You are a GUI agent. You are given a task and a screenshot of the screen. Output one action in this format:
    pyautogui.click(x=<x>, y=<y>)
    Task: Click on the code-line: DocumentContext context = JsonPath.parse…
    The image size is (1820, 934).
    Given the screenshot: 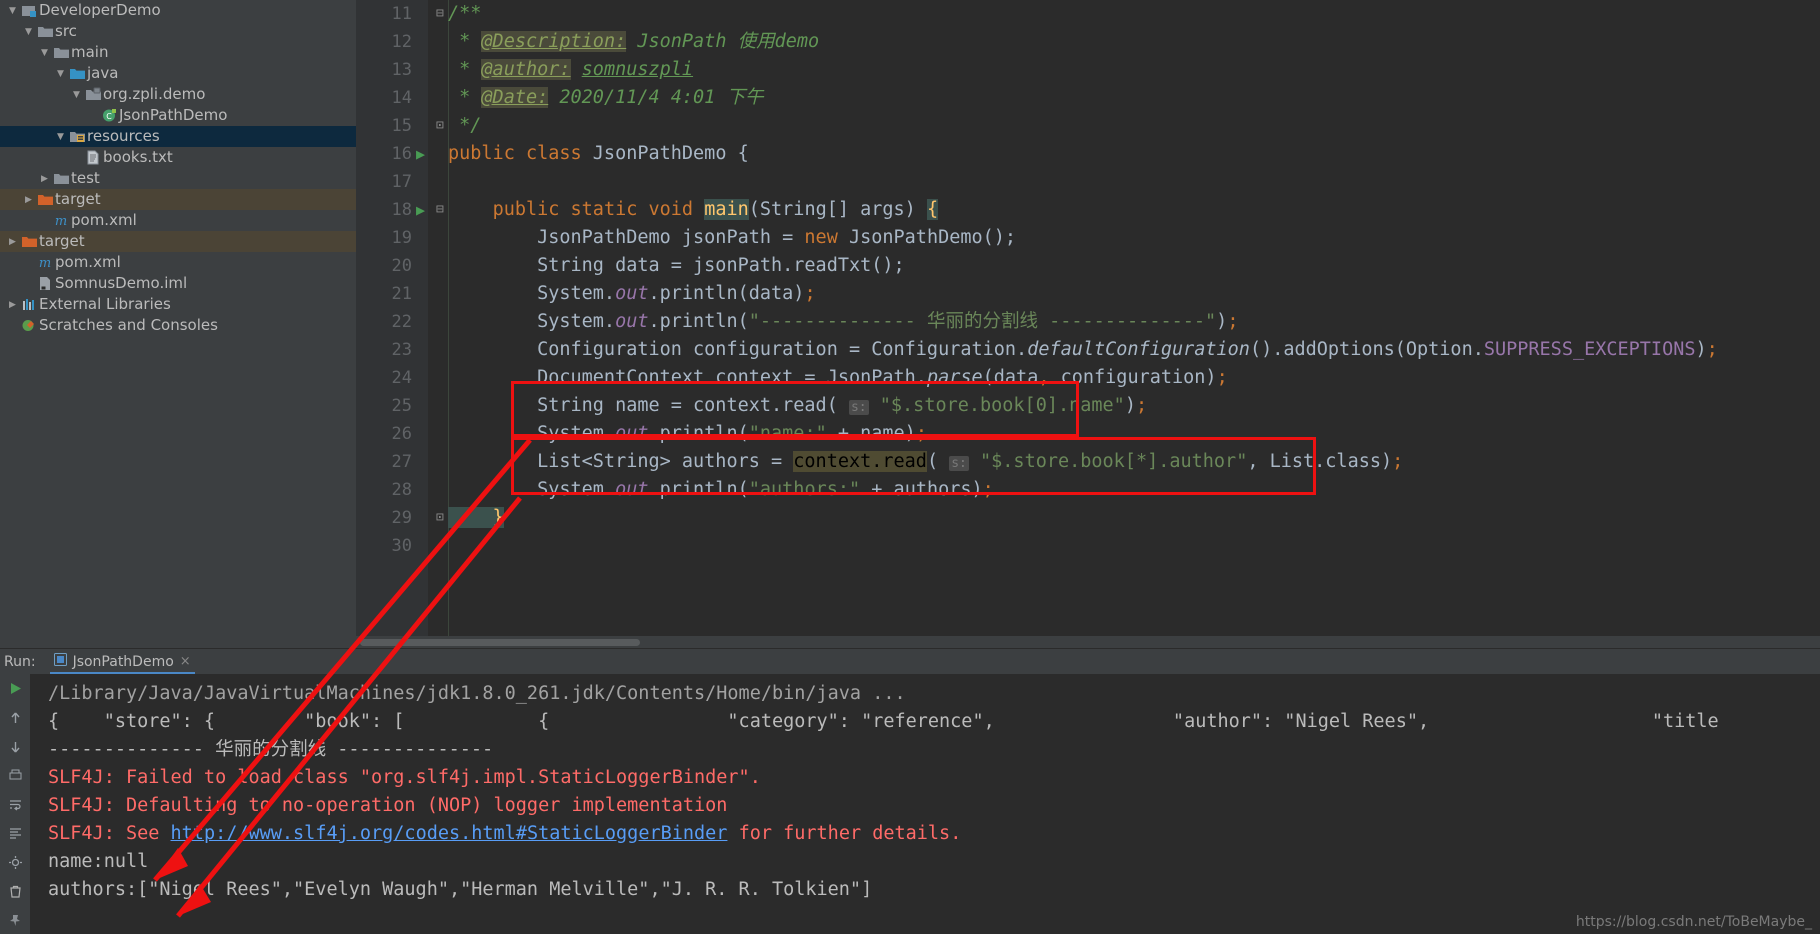 What is the action you would take?
    pyautogui.click(x=838, y=378)
    